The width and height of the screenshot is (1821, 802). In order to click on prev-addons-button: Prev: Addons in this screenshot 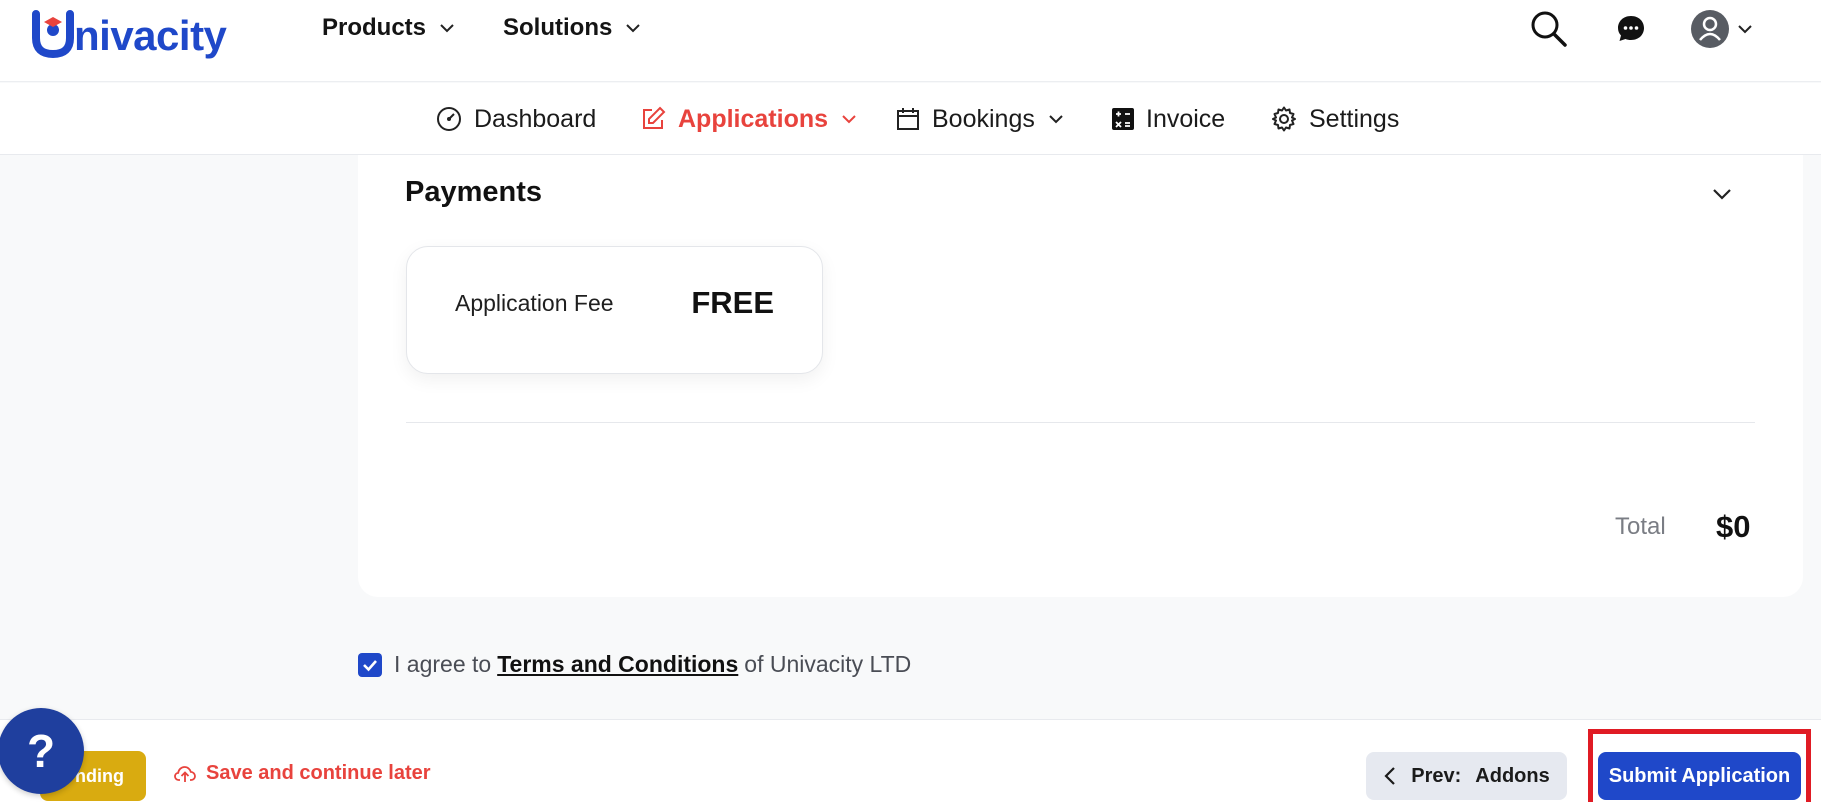, I will do `click(1466, 776)`.